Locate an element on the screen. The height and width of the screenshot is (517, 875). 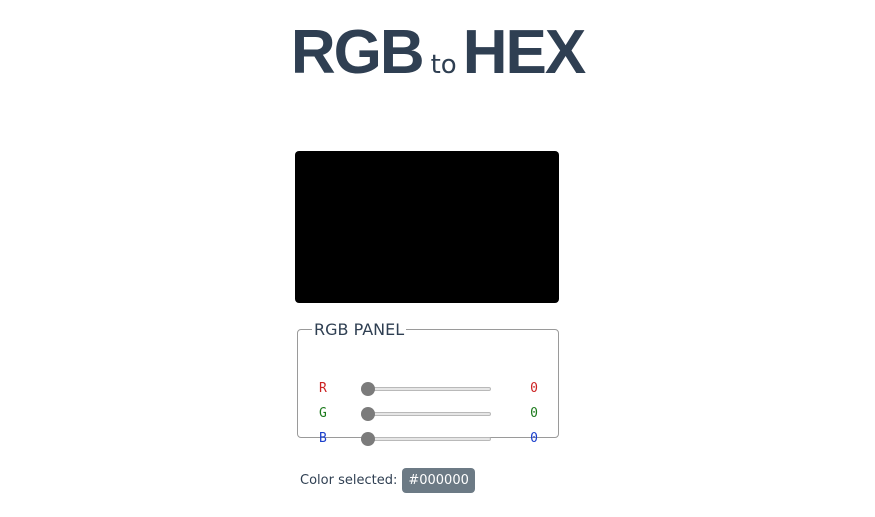
rgb-panel: RGB PANEL R 0 G 0 B 0 is located at coordinates (428, 383).